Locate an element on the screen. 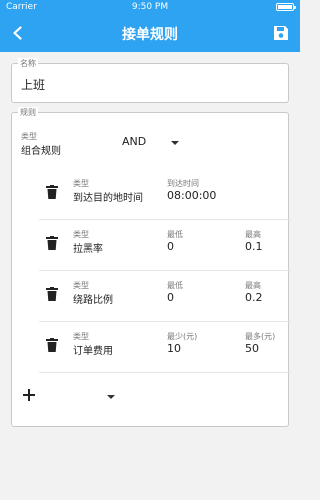 Image resolution: width=320 pixels, height=500 pixels. name-field-label: 名称 is located at coordinates (28, 63).